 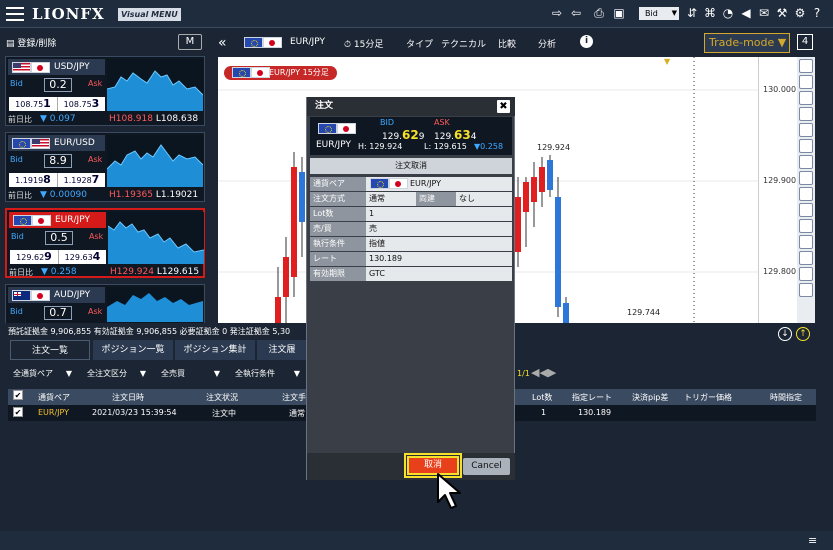 What do you see at coordinates (800, 13) in the screenshot?
I see `settings-icon: ⚙` at bounding box center [800, 13].